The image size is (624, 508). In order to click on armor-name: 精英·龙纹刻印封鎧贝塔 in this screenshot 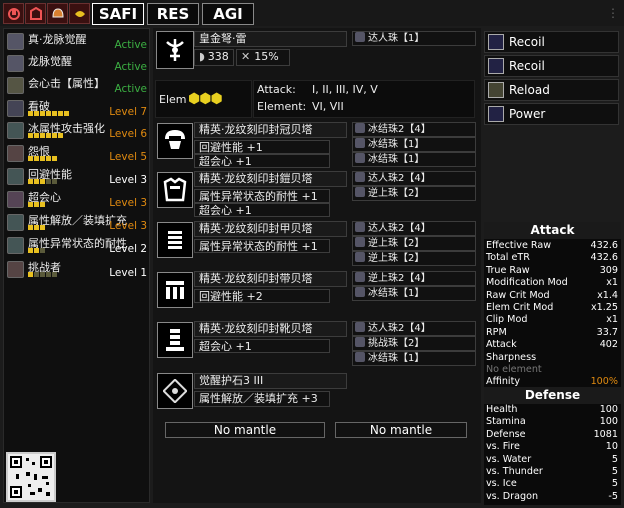, I will do `click(270, 179)`.